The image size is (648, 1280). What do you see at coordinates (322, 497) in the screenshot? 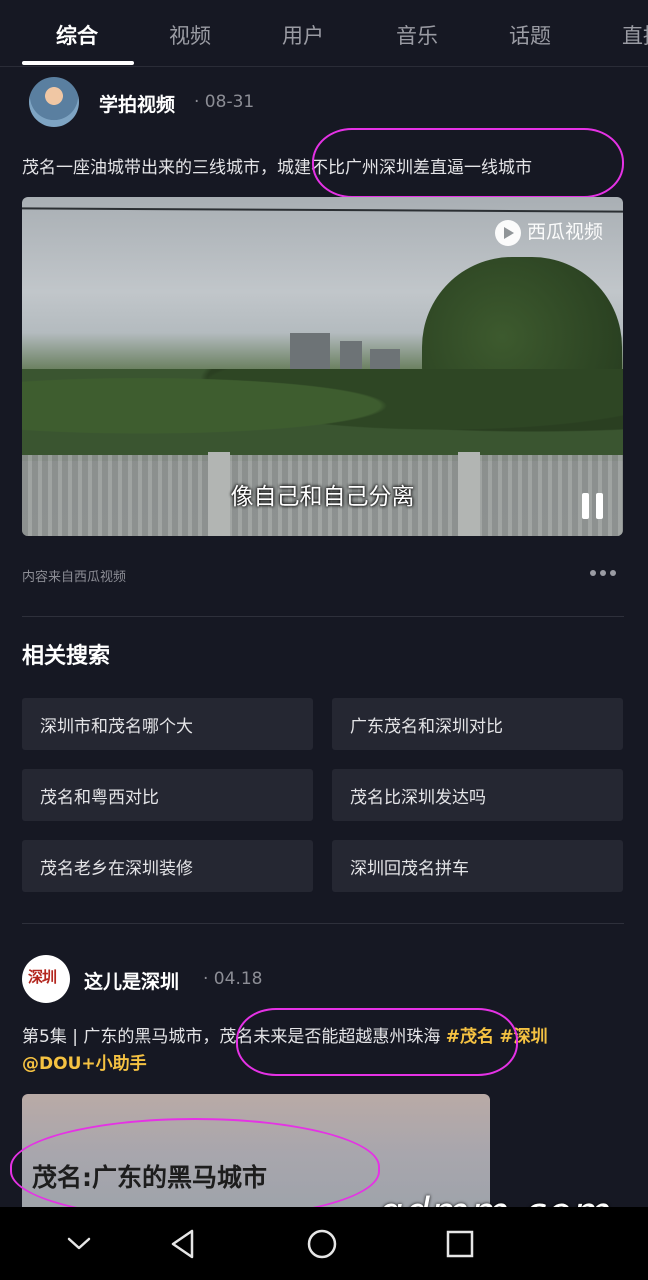
I see `video-subtitle: 像自己和自己分离` at bounding box center [322, 497].